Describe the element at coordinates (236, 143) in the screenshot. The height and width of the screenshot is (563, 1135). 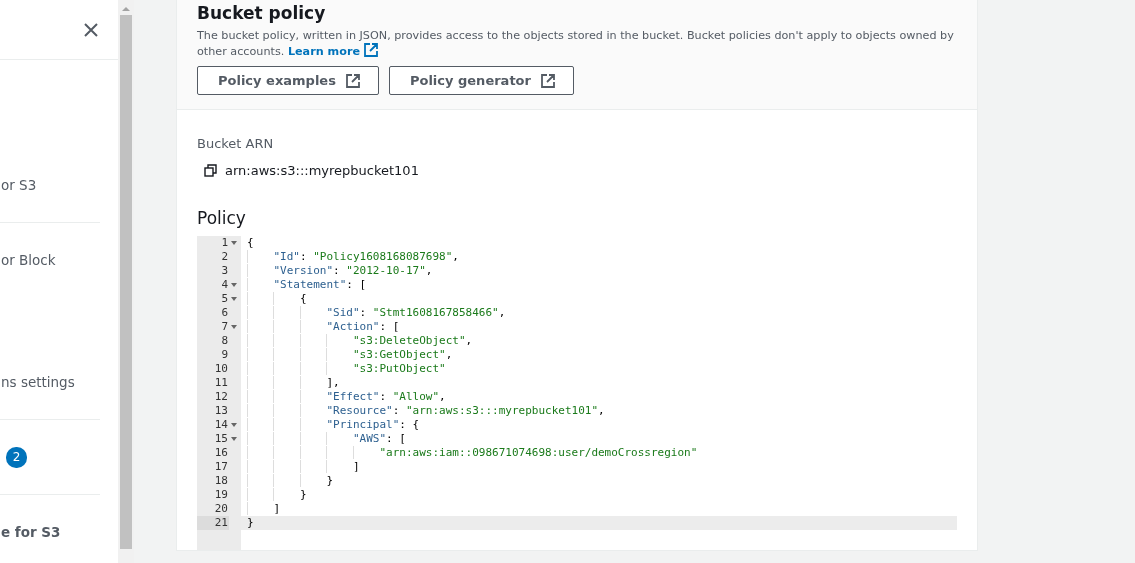
I see `field-label: Bucket ARN` at that location.